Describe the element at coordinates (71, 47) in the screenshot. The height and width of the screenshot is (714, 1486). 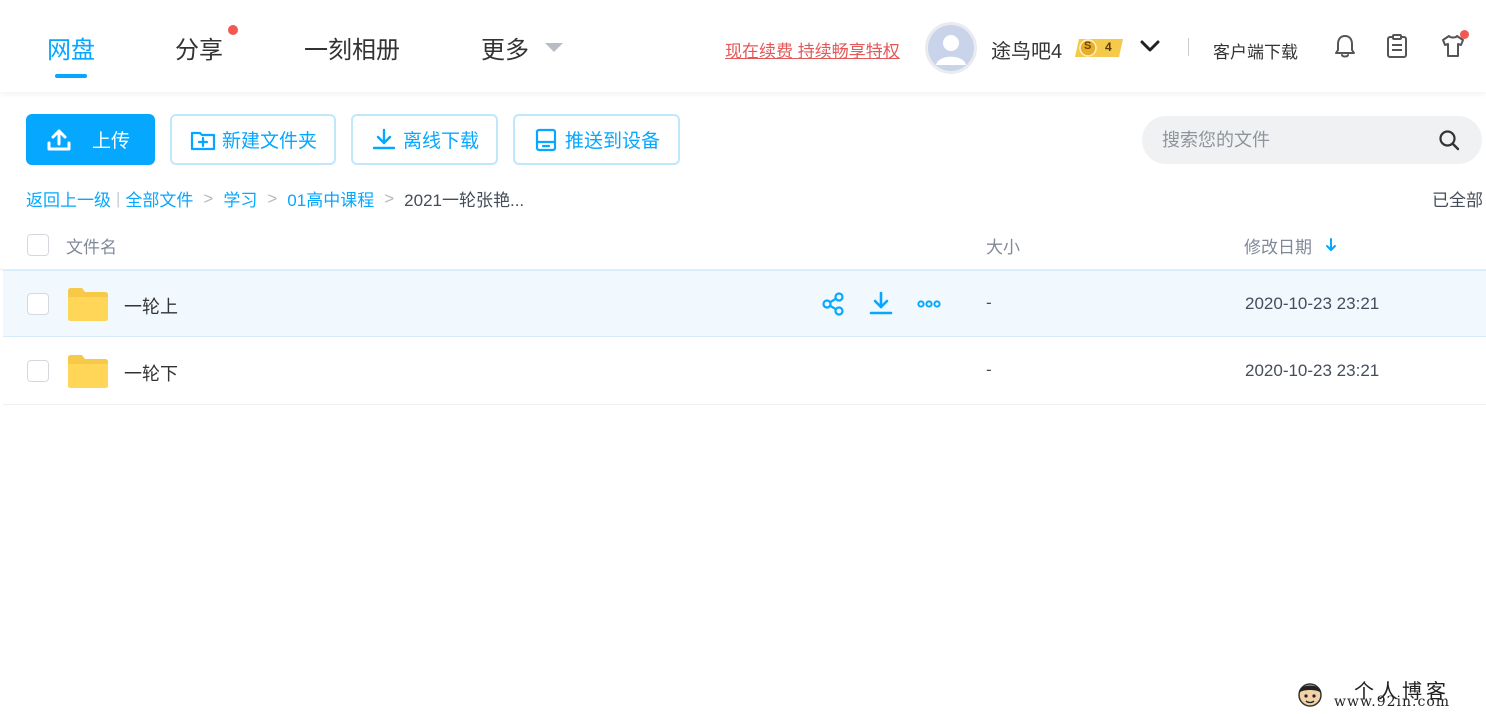
I see `nav-tab-netdisk: 网盘` at that location.